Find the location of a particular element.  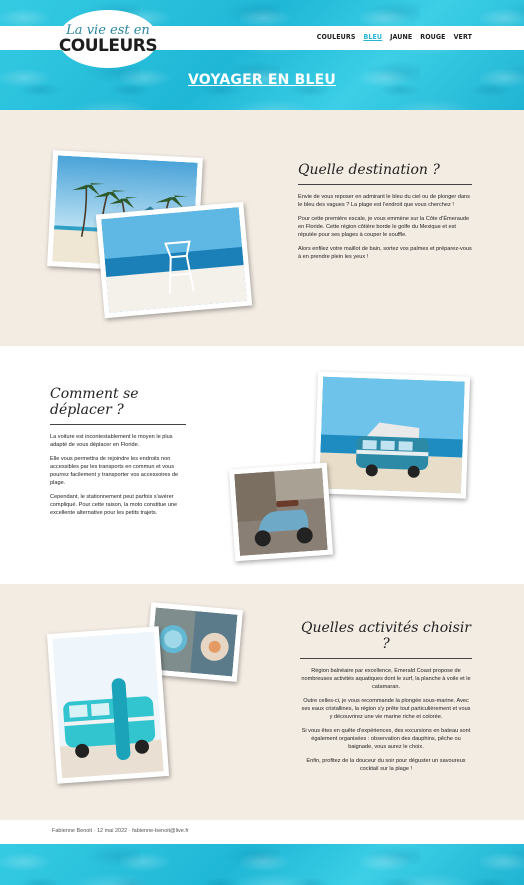

section-heading: Quelle destination ? is located at coordinates (385, 173).